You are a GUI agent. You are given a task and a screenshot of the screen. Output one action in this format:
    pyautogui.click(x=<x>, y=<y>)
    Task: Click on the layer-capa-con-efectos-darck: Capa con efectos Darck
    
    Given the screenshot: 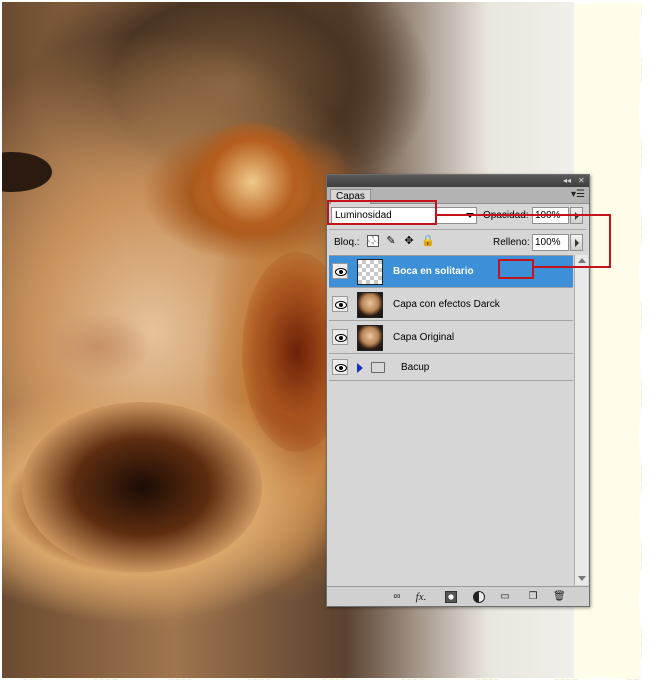 What is the action you would take?
    pyautogui.click(x=451, y=305)
    